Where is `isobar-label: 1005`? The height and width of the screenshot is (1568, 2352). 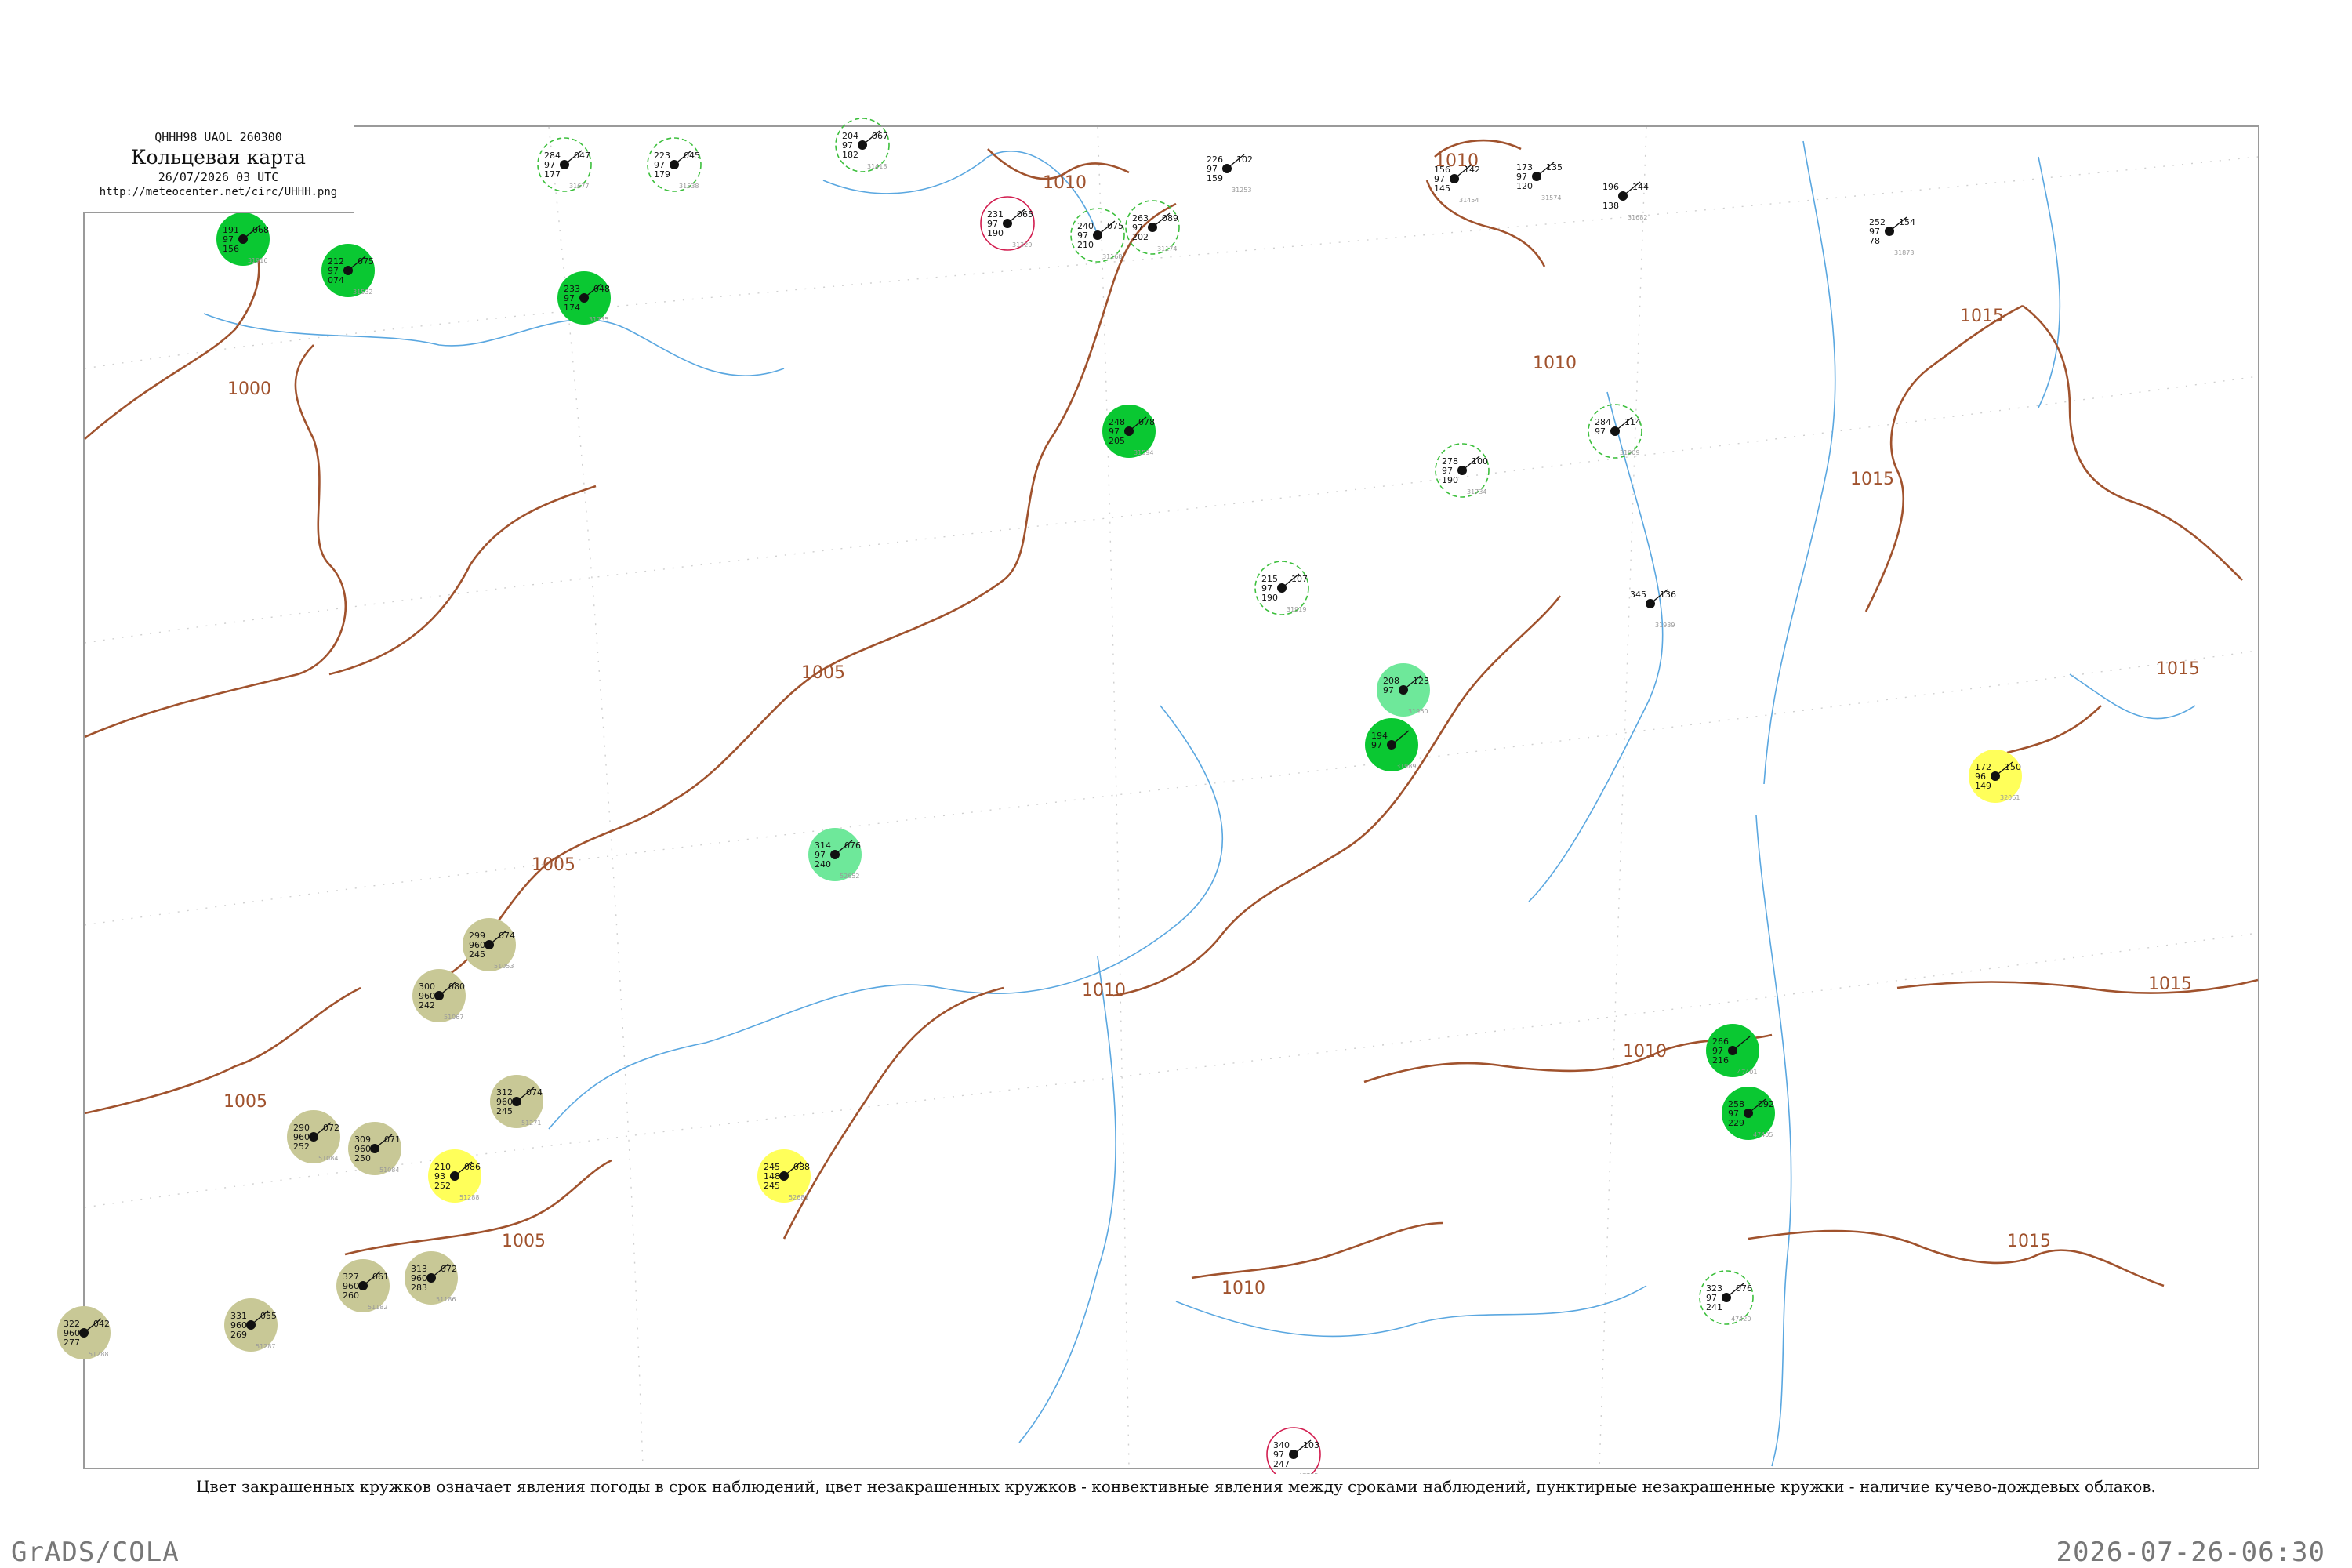
isobar-label: 1005 is located at coordinates (823, 673).